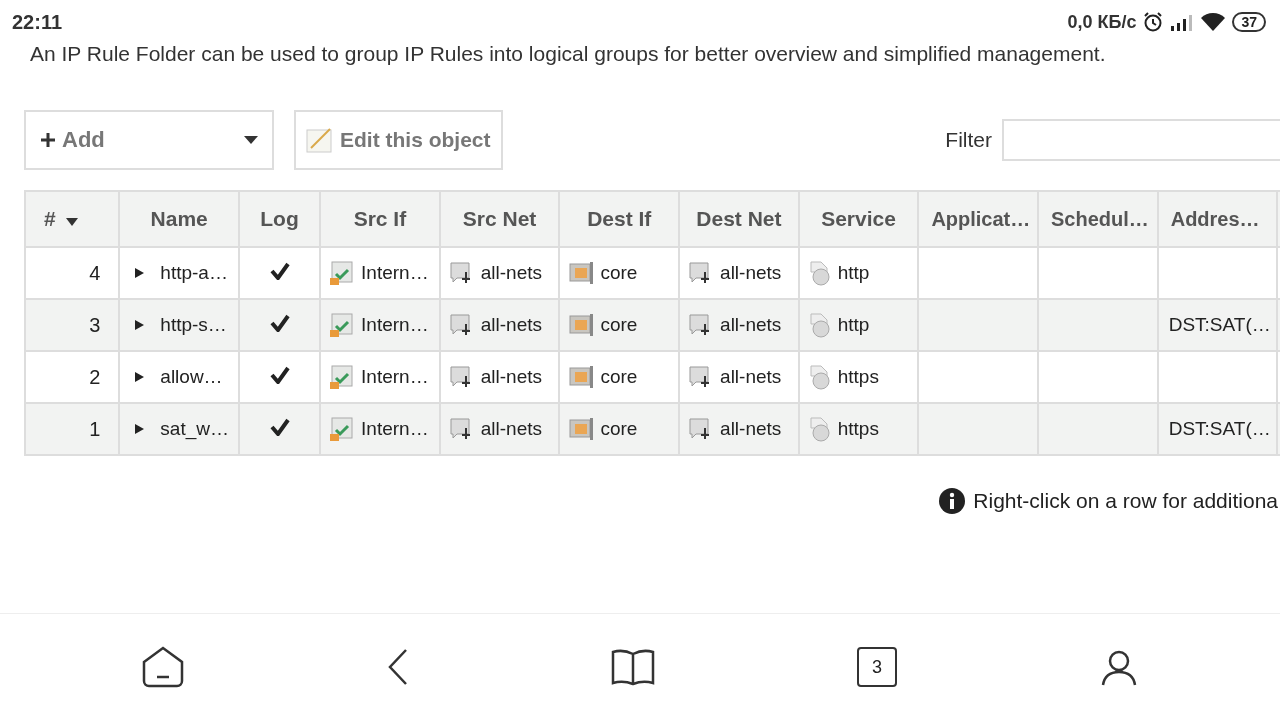 The width and height of the screenshot is (1280, 720). What do you see at coordinates (619, 219) in the screenshot?
I see `column-header: Dest If` at bounding box center [619, 219].